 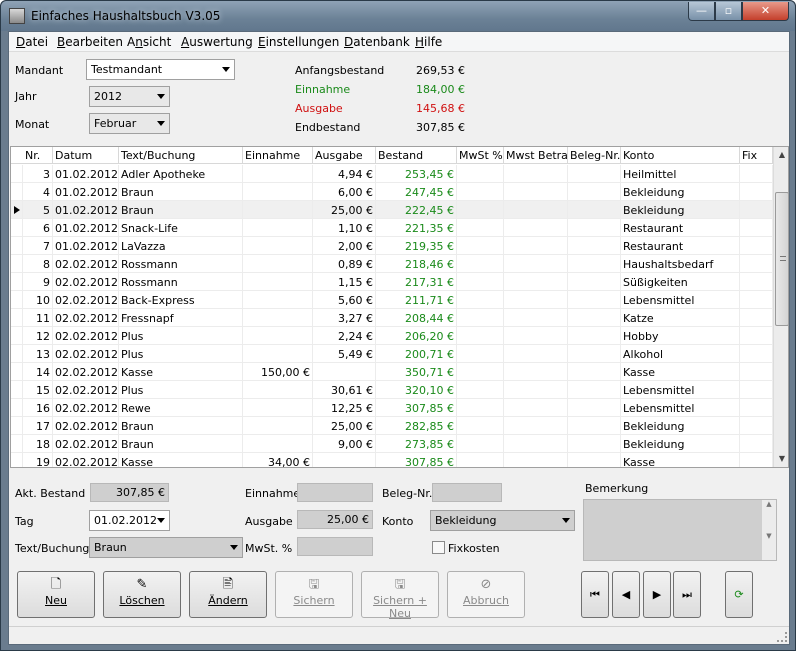 I want to click on title-bar: Einfaches Haushaltsbuch V3.05 — ▫ ✕, so click(x=398, y=16).